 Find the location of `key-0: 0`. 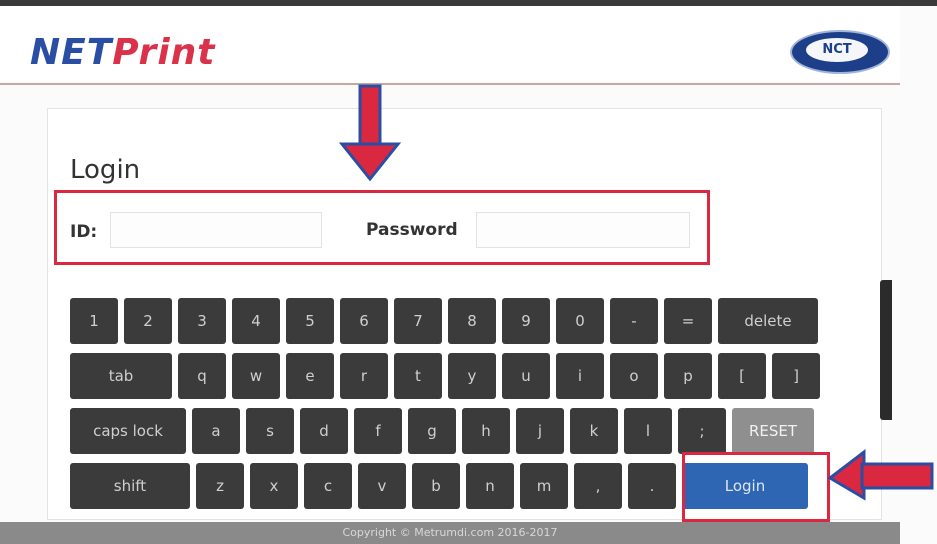

key-0: 0 is located at coordinates (580, 321).